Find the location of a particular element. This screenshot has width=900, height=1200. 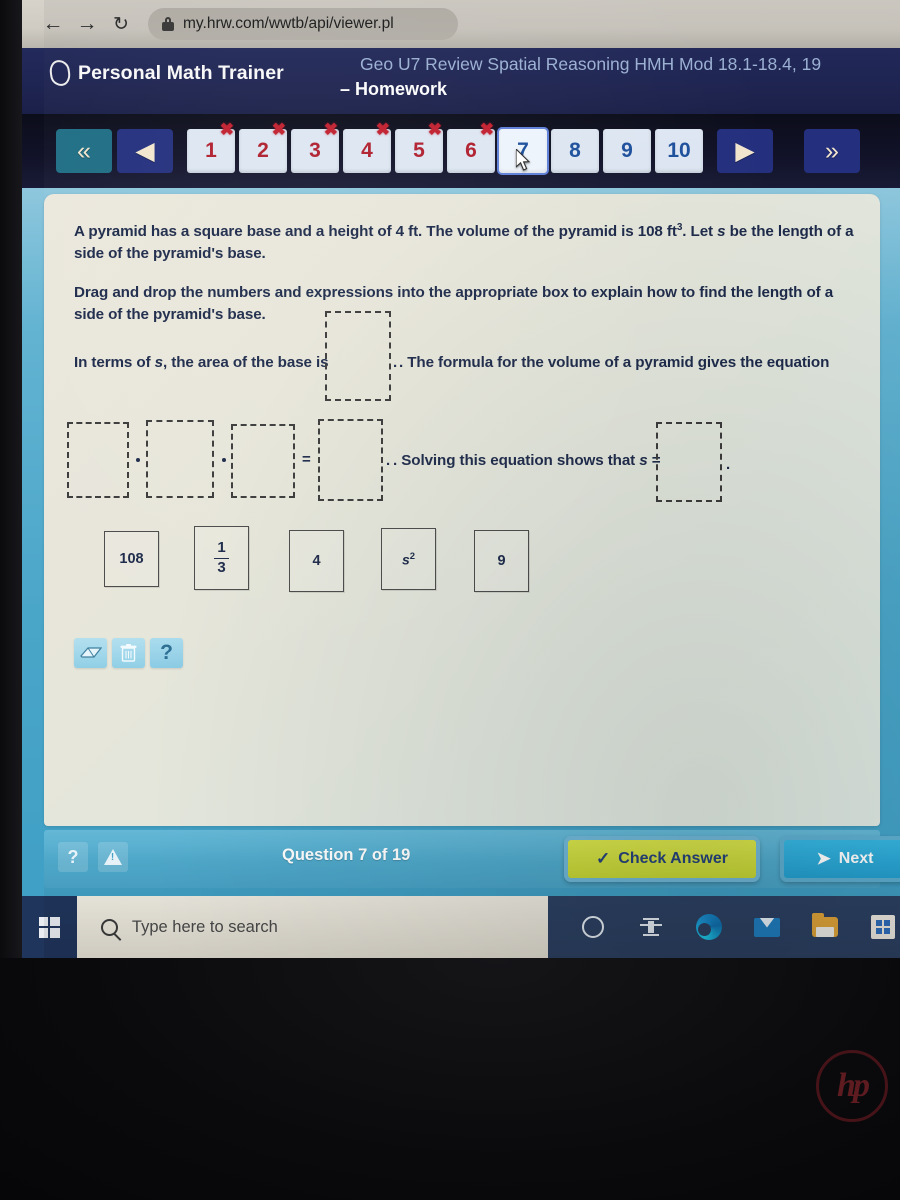

address-bar-url: my.hrw.com/wwtb/api/viewer.pl is located at coordinates (288, 23).